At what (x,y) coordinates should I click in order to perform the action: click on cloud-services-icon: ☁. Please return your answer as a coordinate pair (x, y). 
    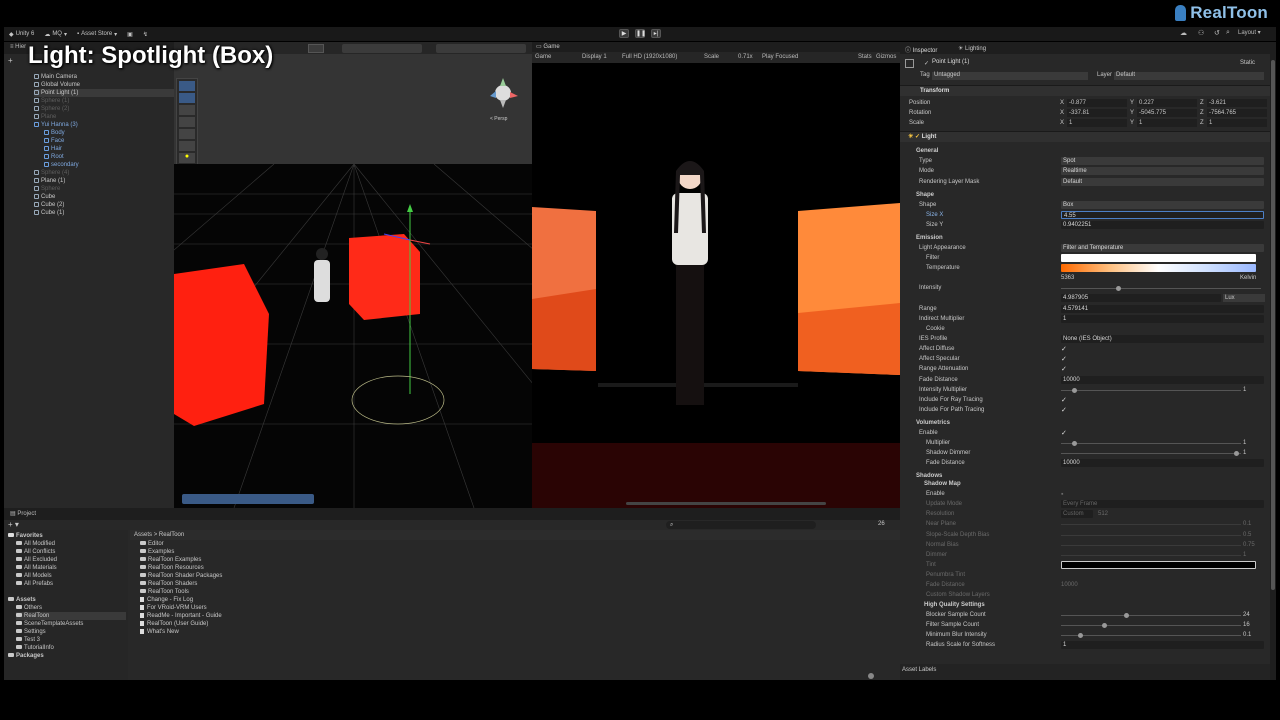
    Looking at the image, I should click on (1183, 33).